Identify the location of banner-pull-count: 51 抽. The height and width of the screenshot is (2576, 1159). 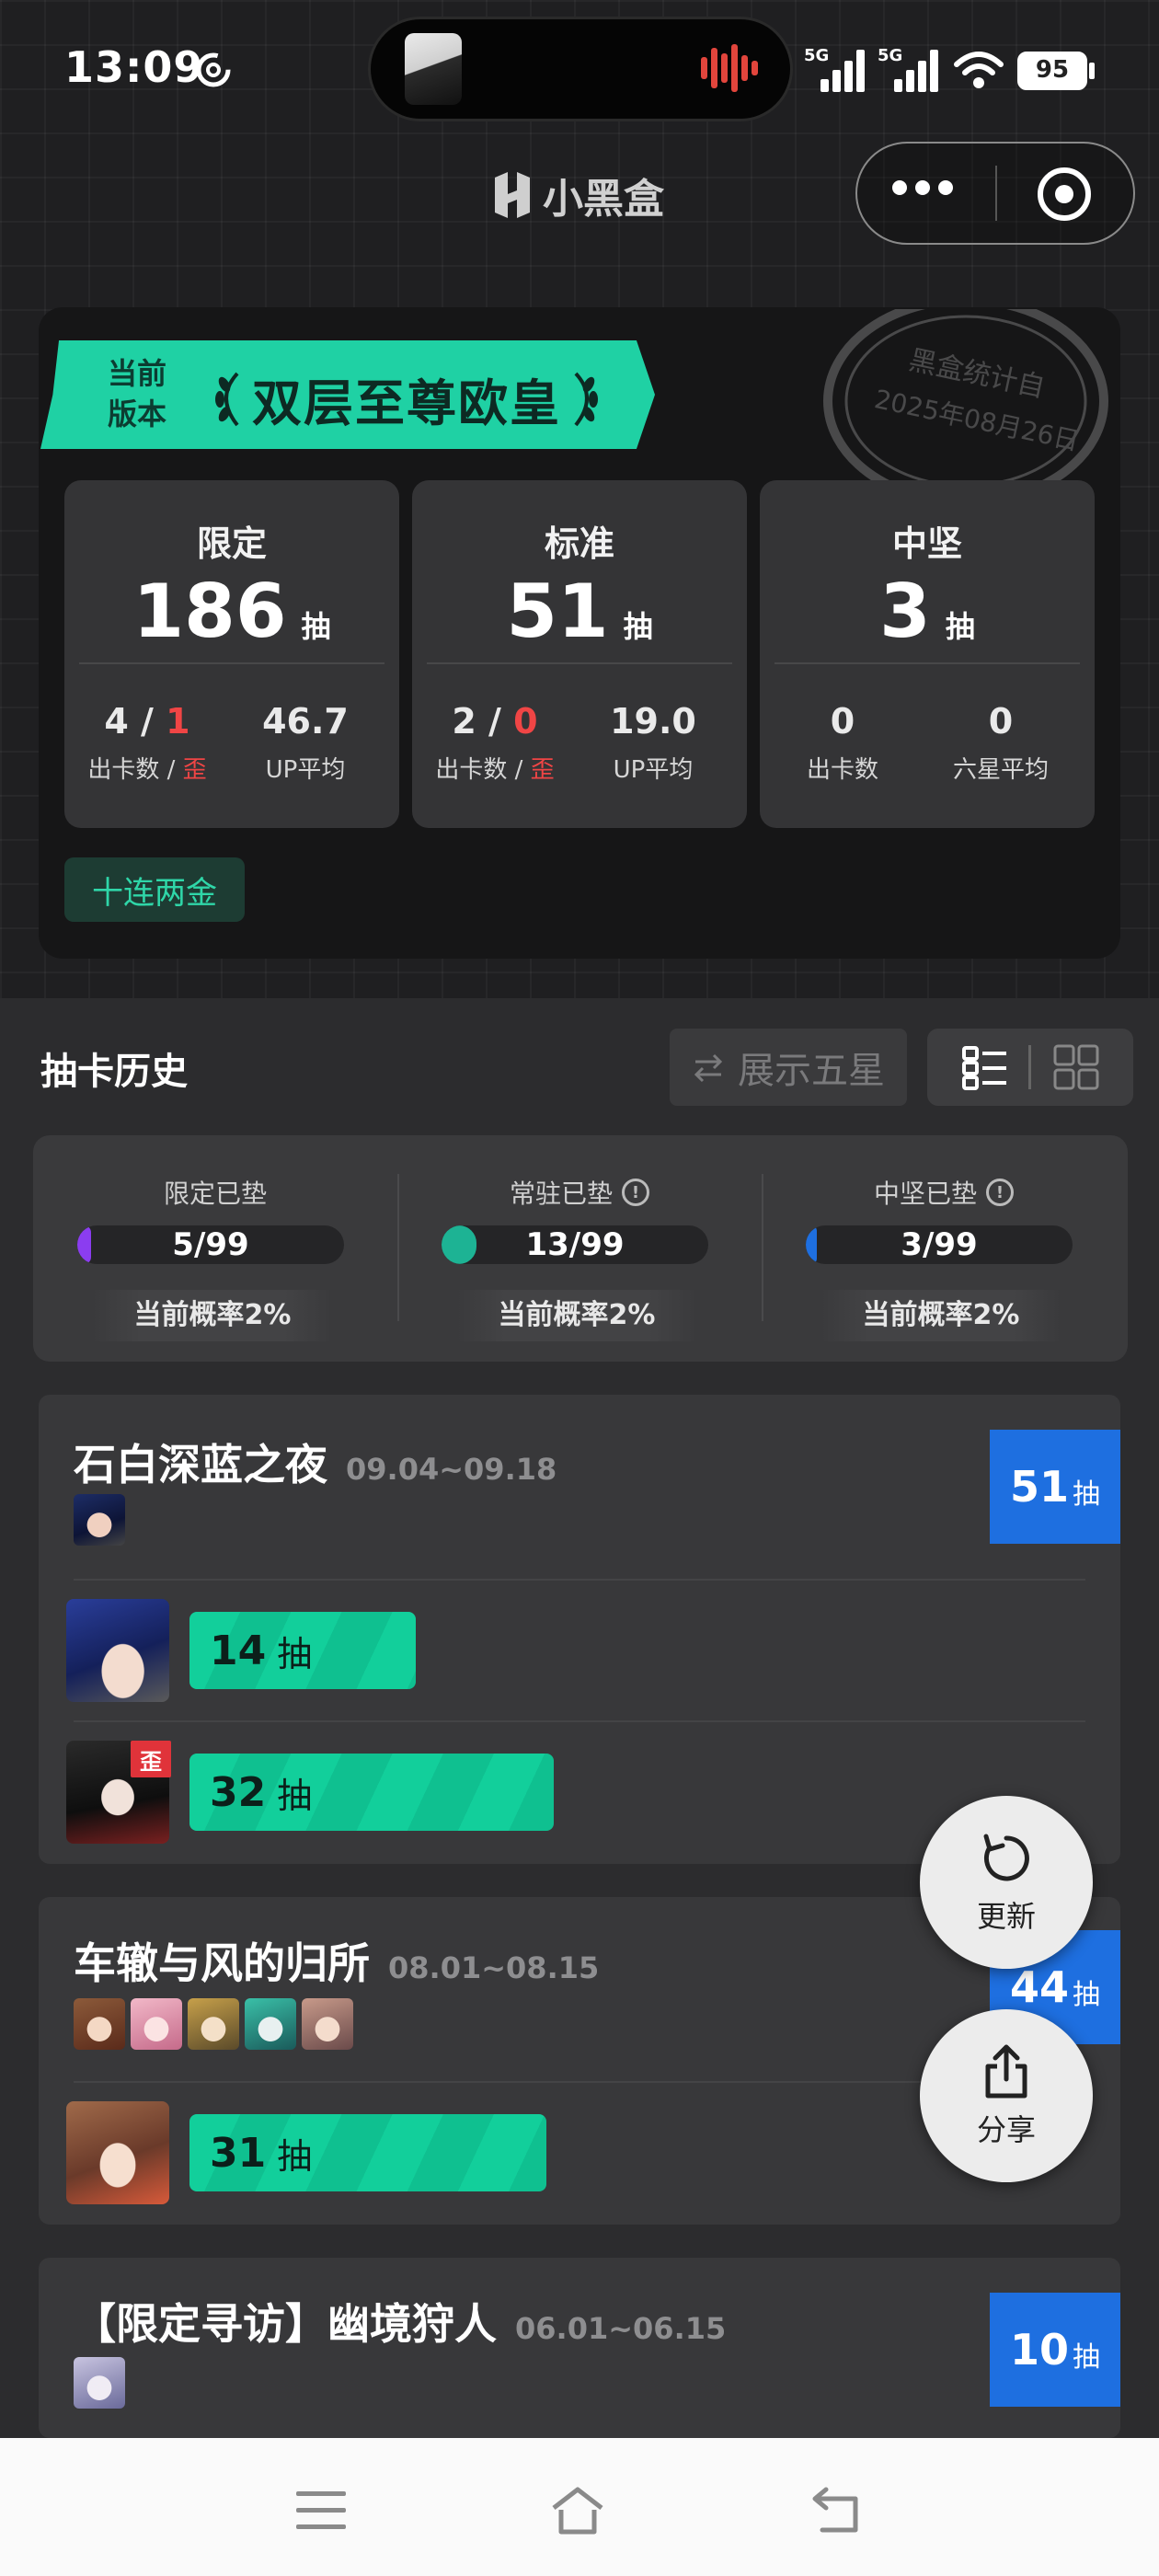
(1055, 1487).